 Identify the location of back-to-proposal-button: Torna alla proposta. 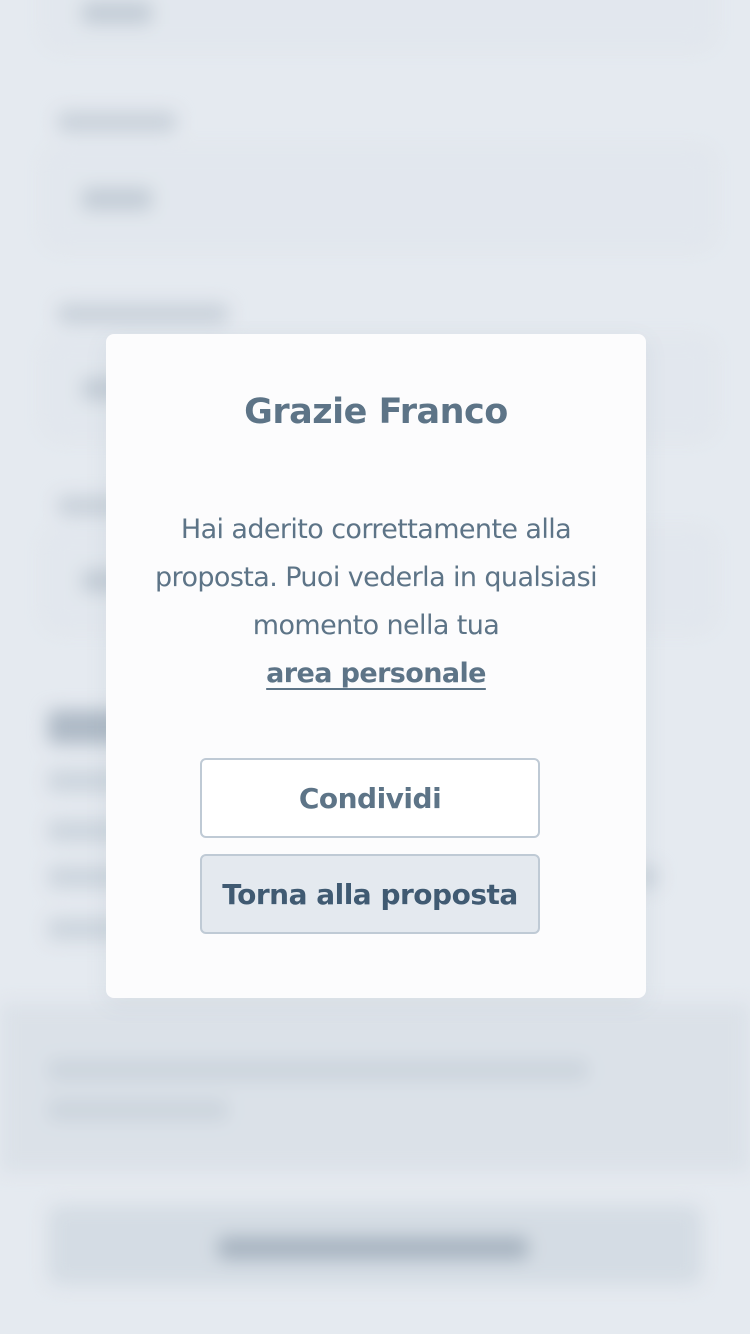
(370, 894).